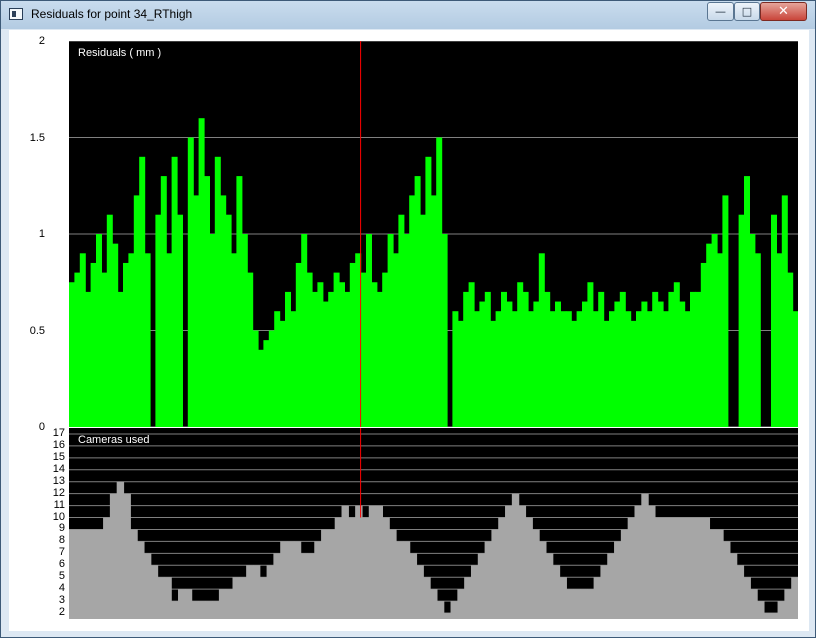 This screenshot has height=638, width=816. Describe the element at coordinates (112, 14) in the screenshot. I see `window-title: Residuals for point 34_RThigh` at that location.